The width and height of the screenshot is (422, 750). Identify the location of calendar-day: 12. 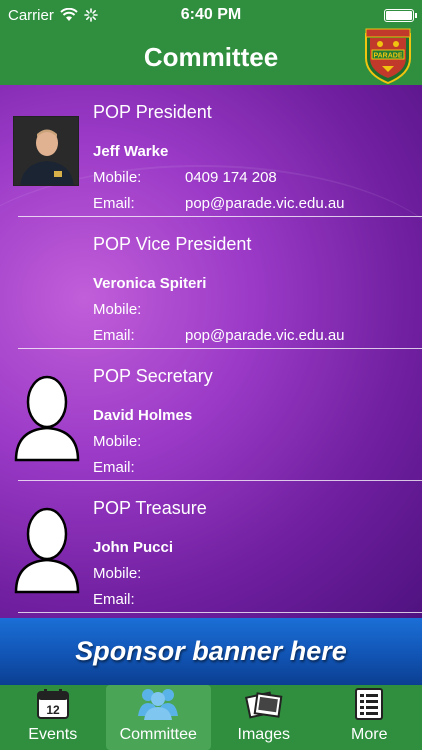
(53, 710).